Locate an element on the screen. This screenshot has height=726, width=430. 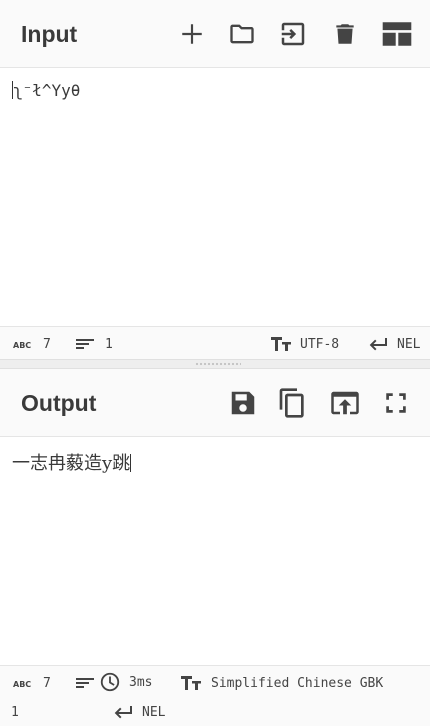
add-icon is located at coordinates (192, 34).